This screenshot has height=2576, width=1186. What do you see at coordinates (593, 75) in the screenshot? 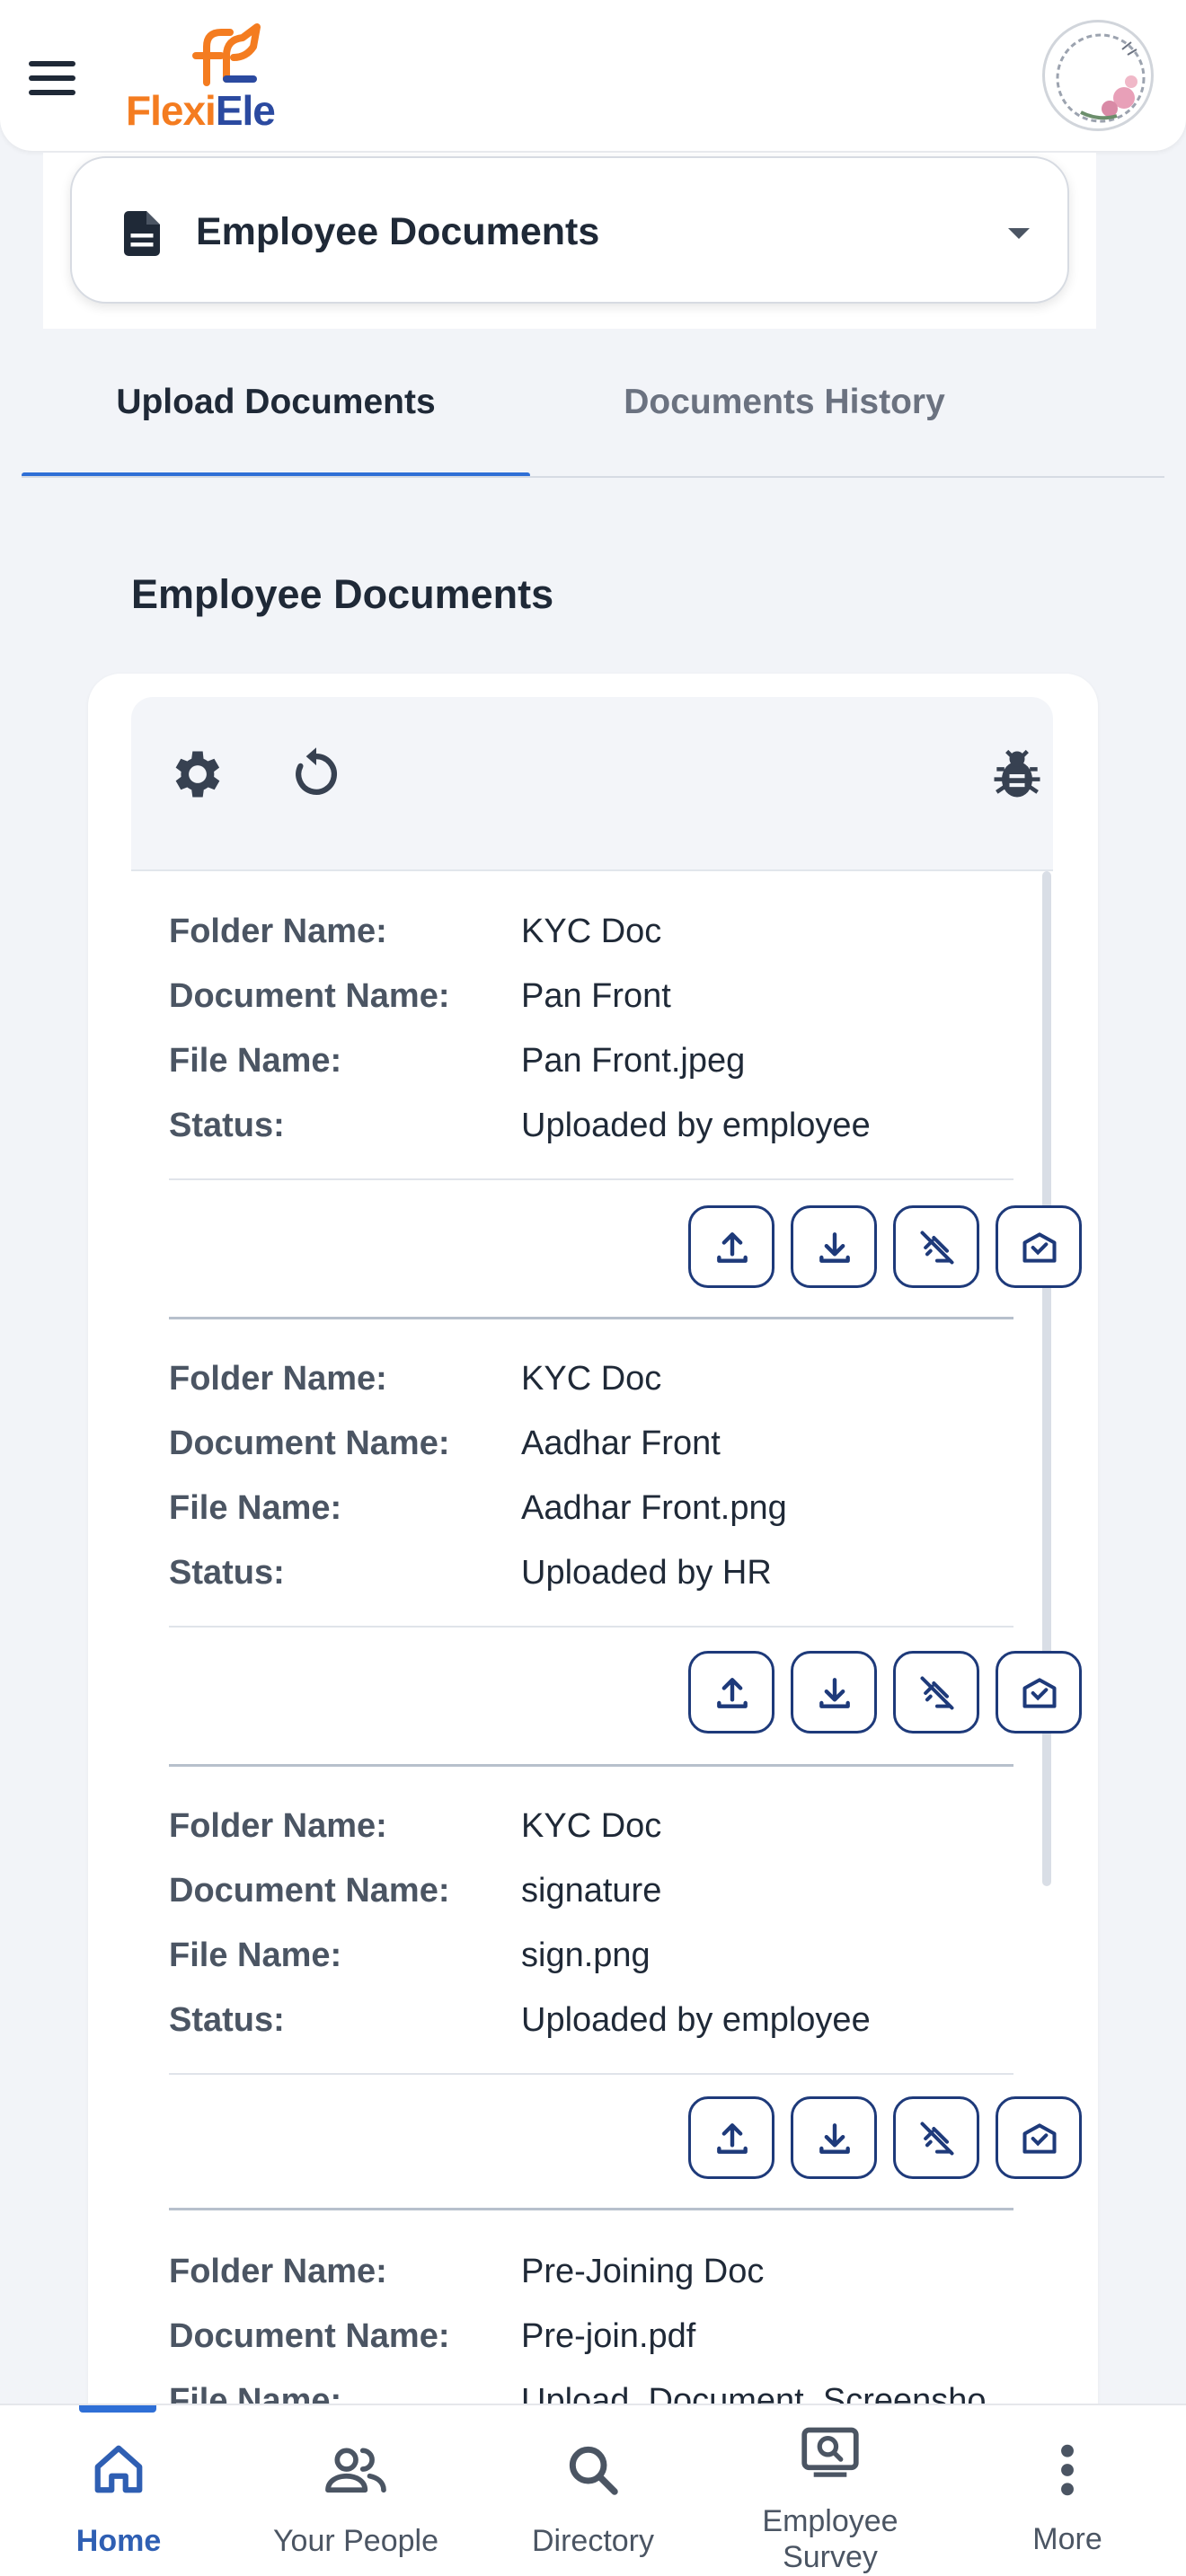
I see `app-header: FlexiEle` at bounding box center [593, 75].